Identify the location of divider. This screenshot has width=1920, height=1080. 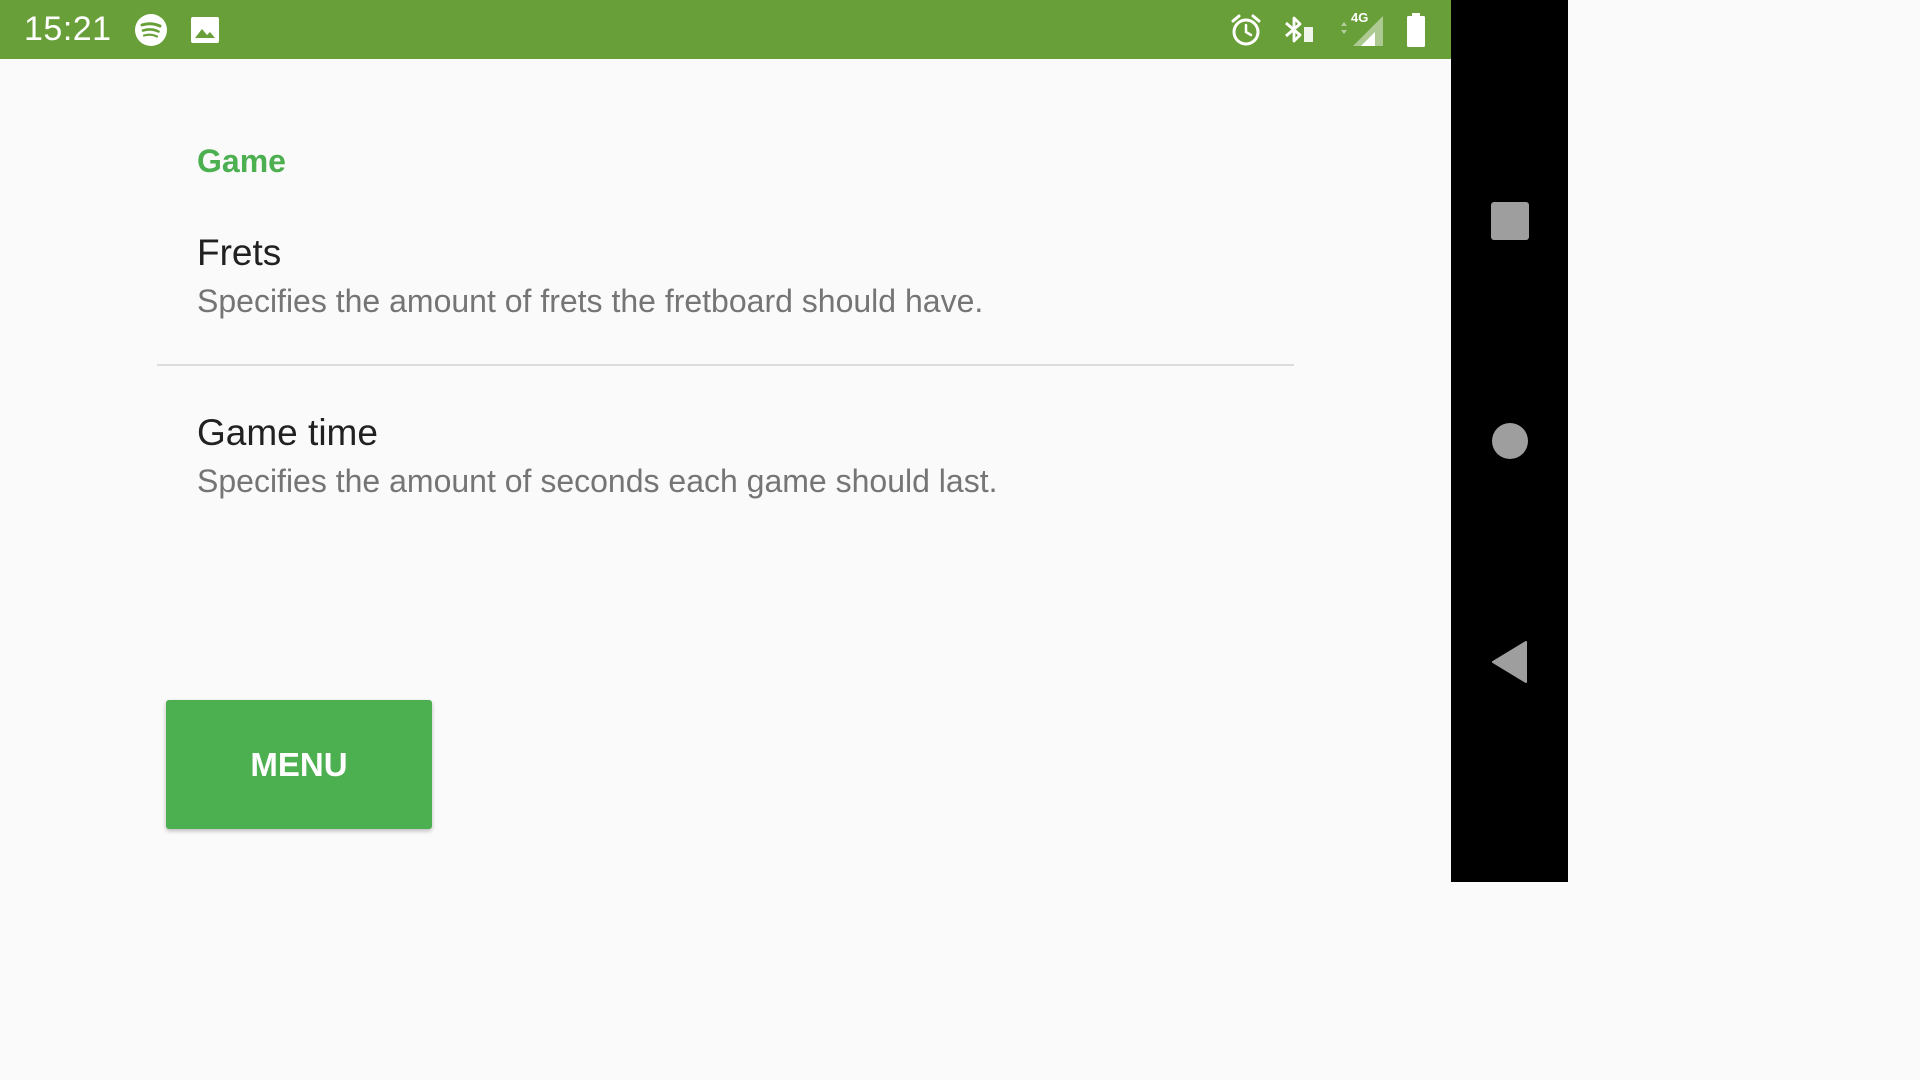
(725, 365).